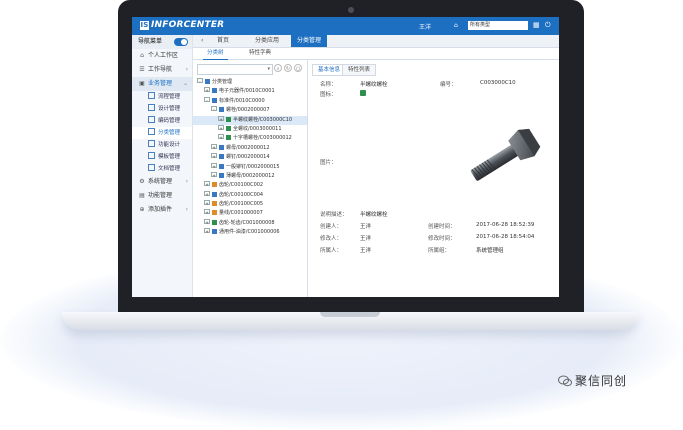 Image resolution: width=683 pixels, height=430 pixels. I want to click on sidebar-subitem-label: 功能设计, so click(169, 145).